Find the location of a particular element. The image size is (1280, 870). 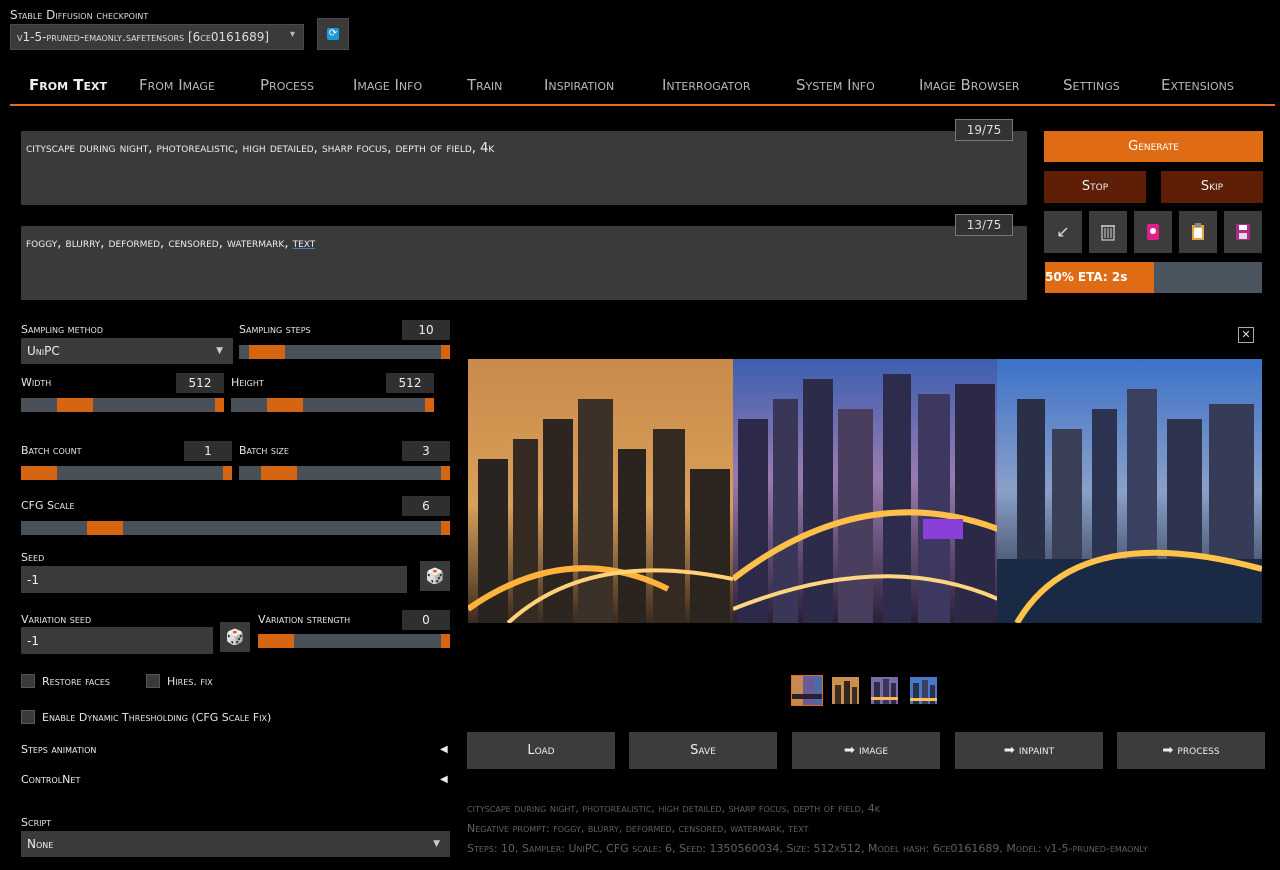

save-icon is located at coordinates (1243, 232).